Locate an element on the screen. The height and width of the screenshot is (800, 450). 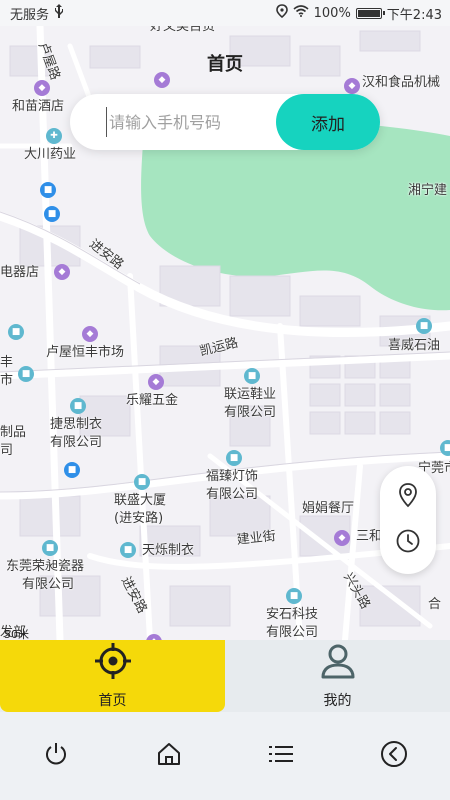
map-label: 制品 is located at coordinates (13, 432).